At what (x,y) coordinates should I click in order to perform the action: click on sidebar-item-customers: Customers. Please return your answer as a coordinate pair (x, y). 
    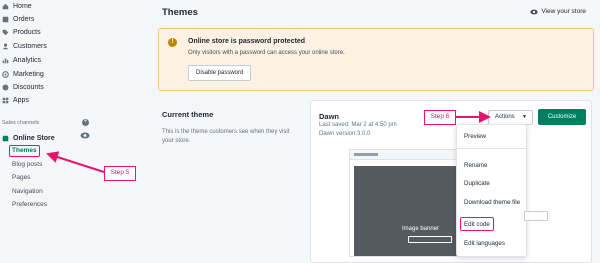
    Looking at the image, I should click on (23, 46).